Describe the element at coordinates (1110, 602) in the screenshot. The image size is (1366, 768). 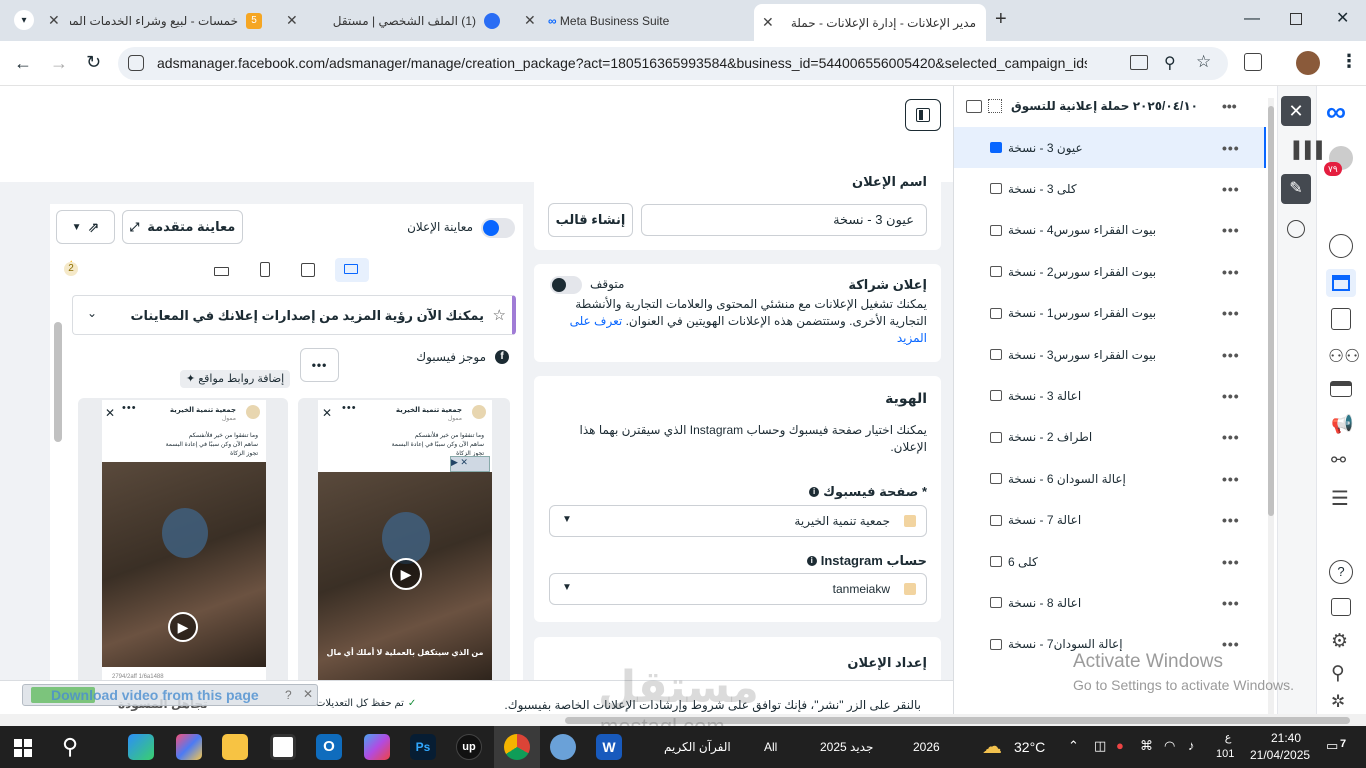
I see `ad-row: اعالة 8 - نسخة •••` at that location.